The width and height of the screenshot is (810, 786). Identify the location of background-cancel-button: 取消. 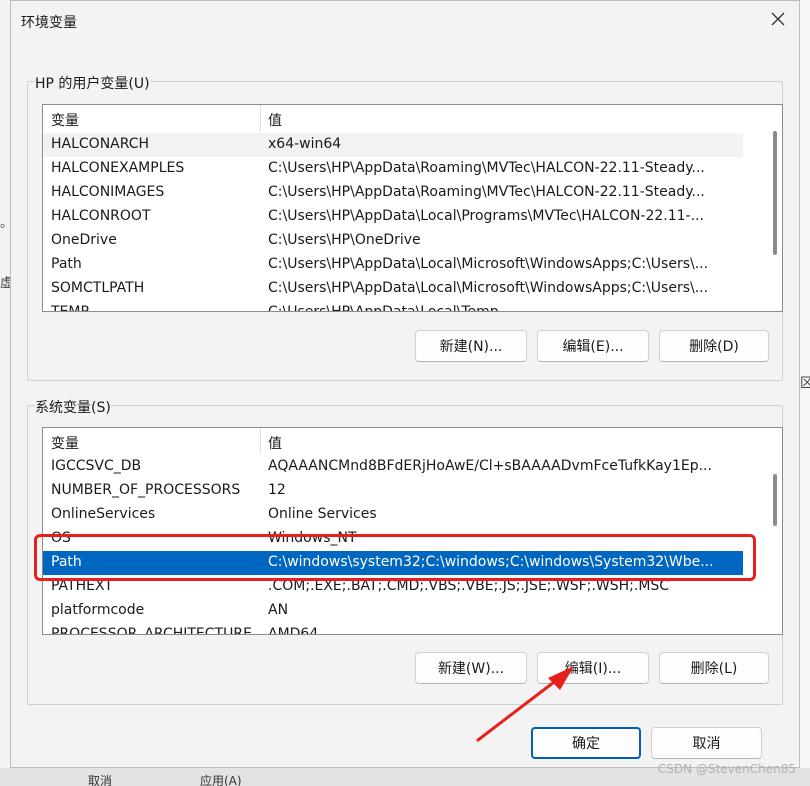
(100, 780).